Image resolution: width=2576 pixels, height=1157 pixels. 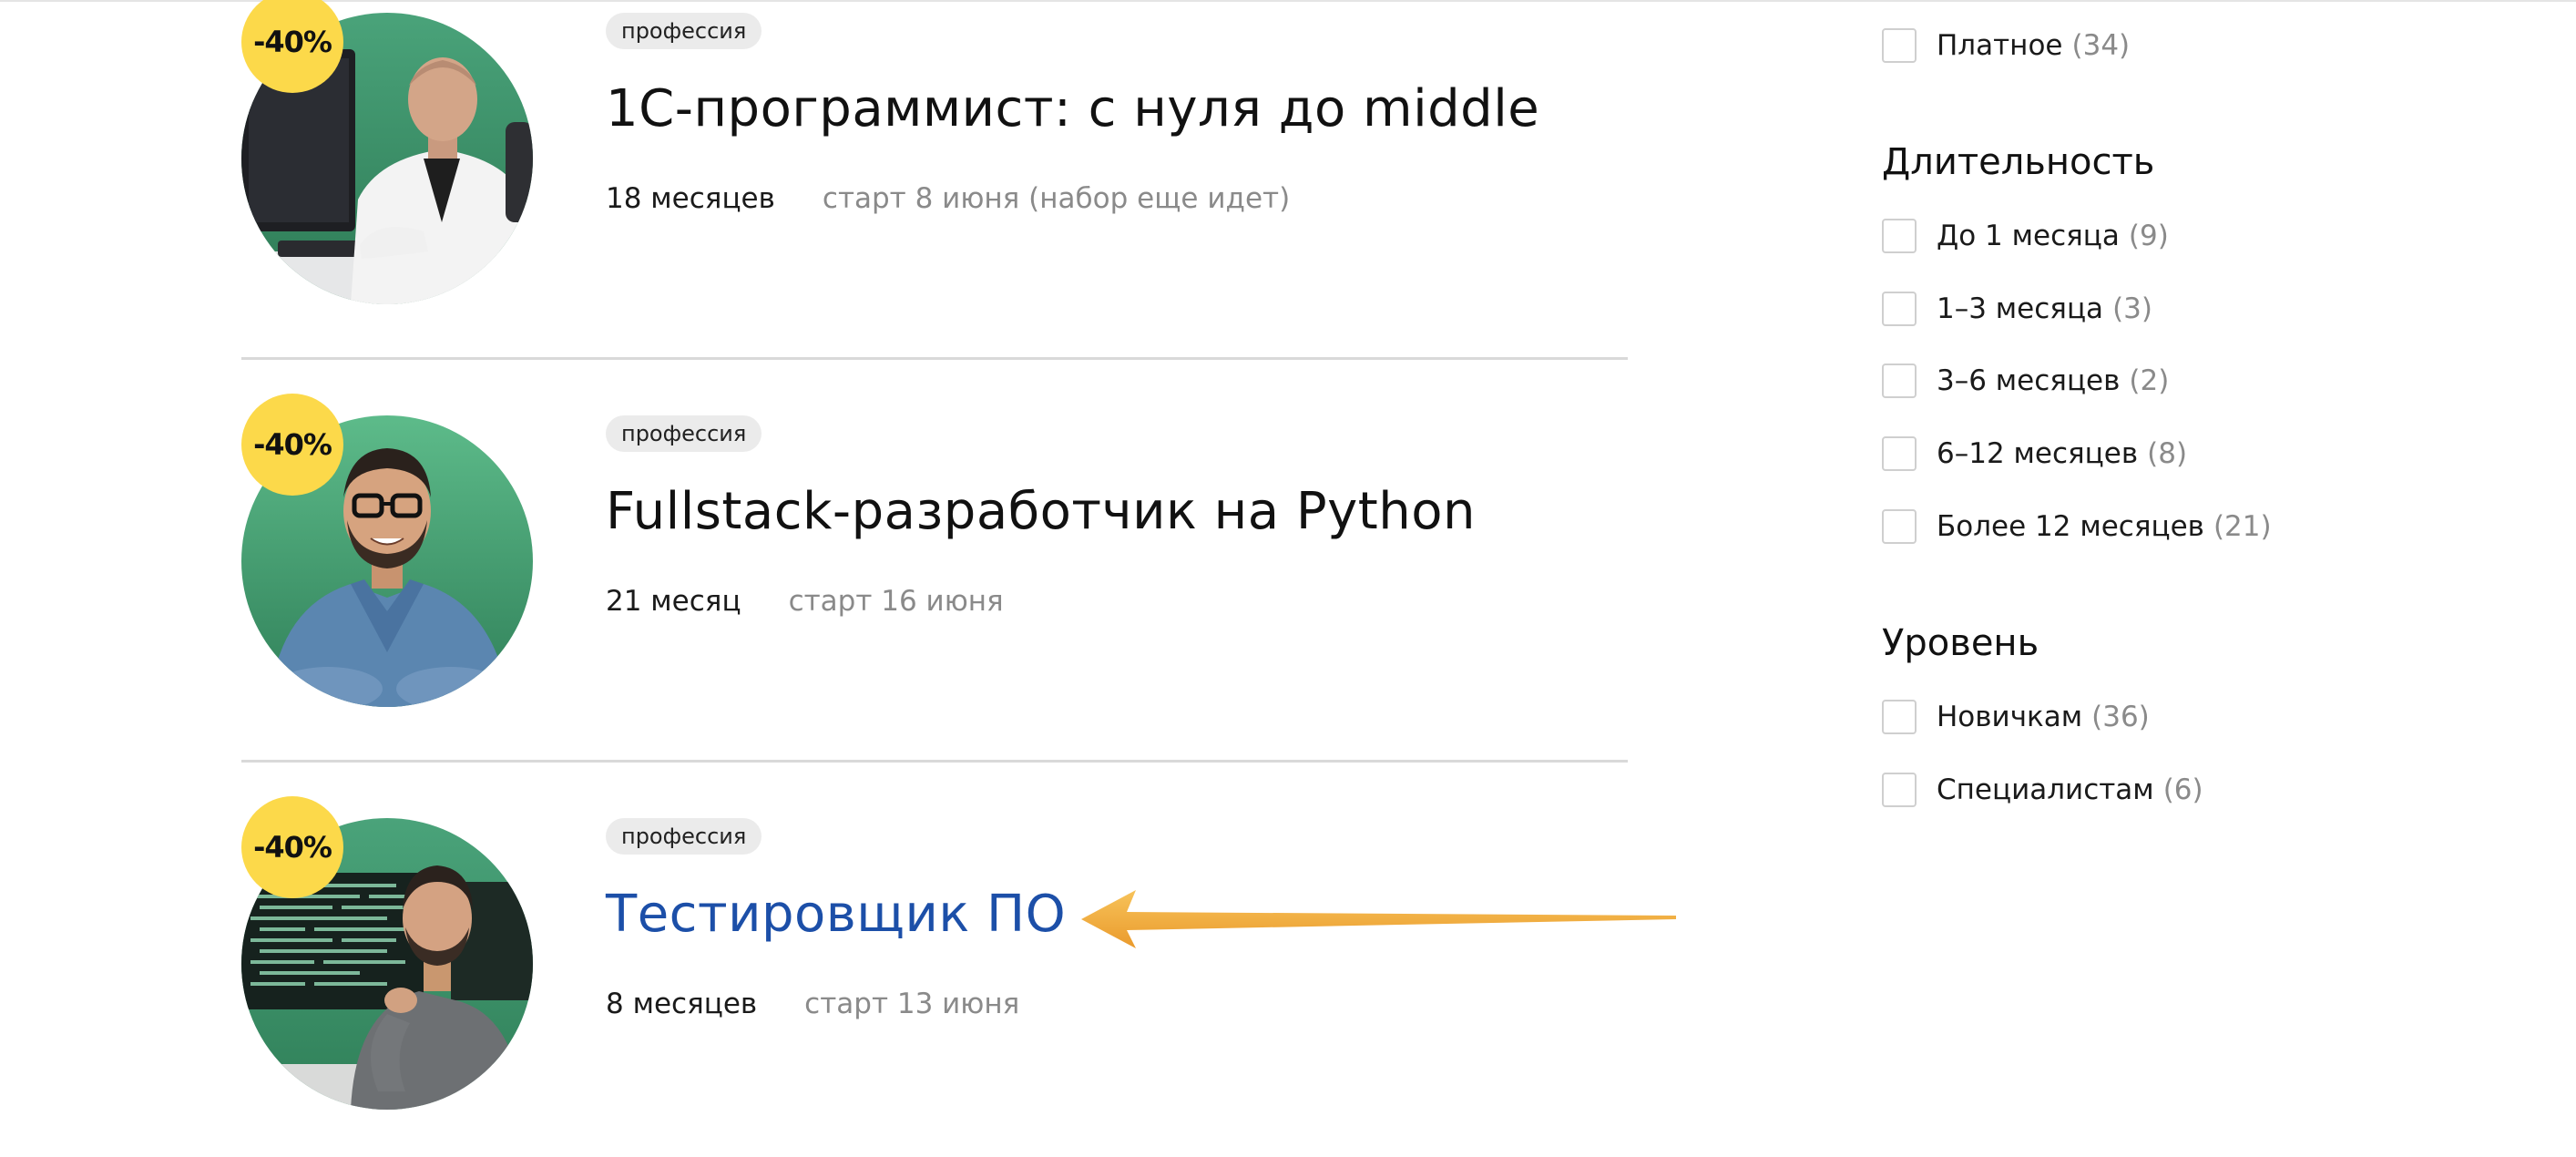 I want to click on filter-label: 1–3 месяца, so click(x=2020, y=308).